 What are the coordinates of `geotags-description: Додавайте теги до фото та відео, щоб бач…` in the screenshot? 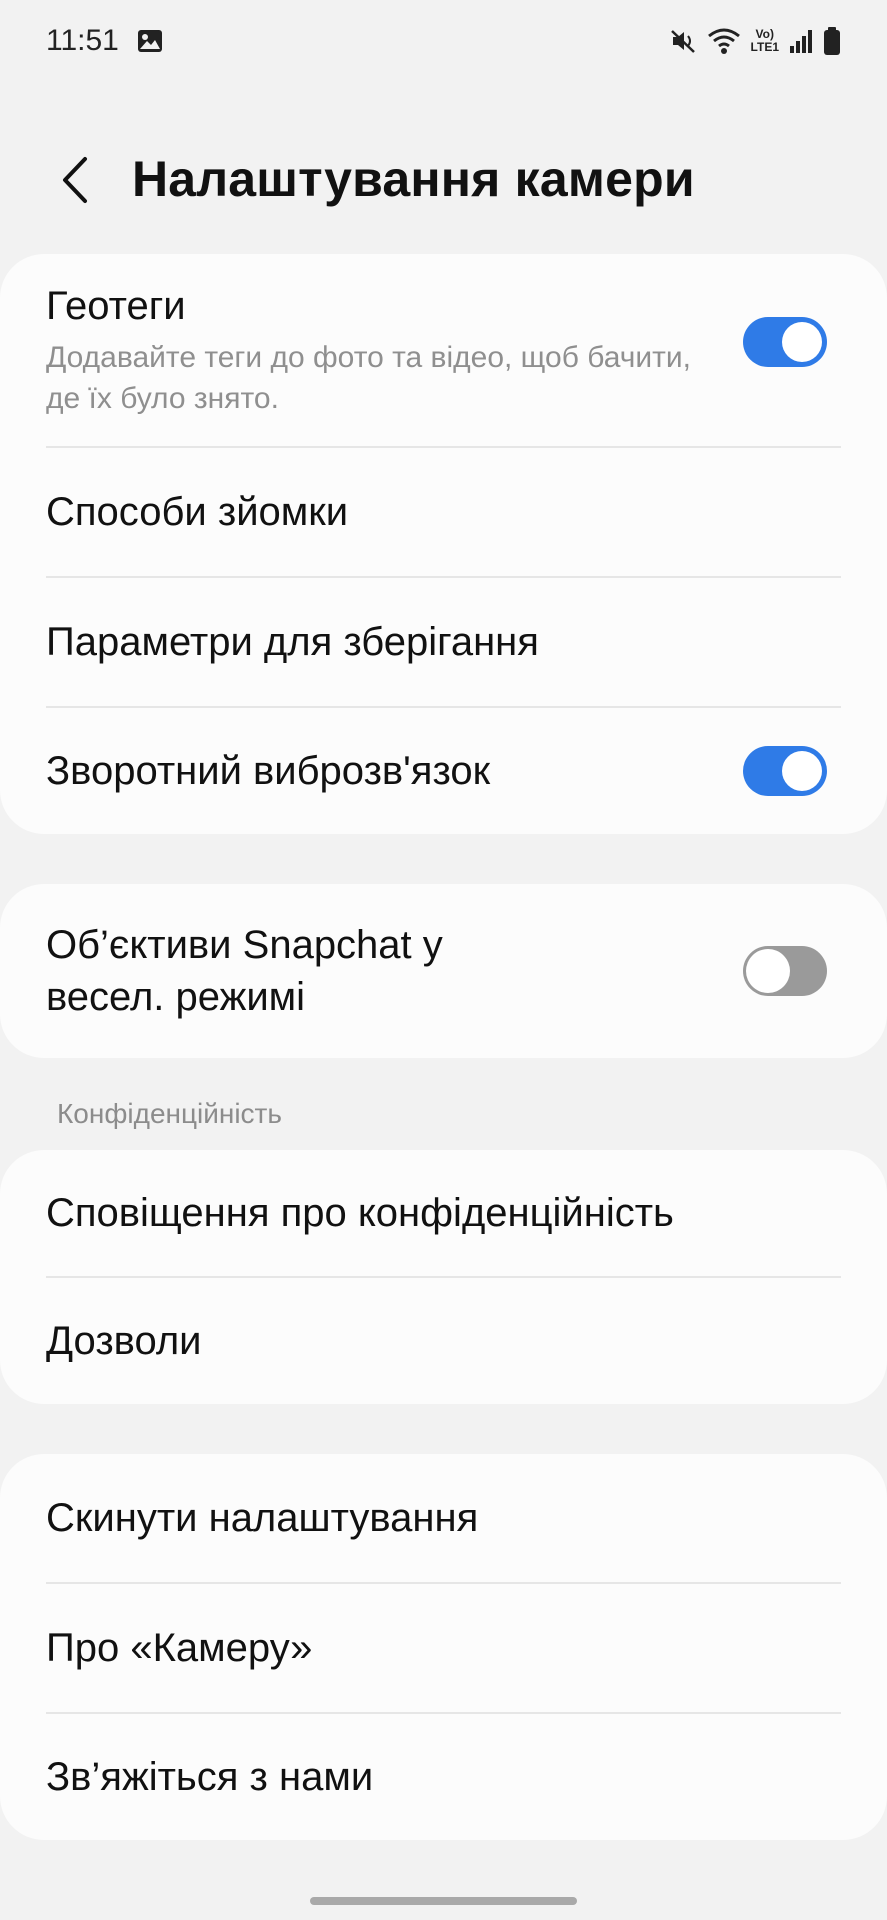 It's located at (368, 378).